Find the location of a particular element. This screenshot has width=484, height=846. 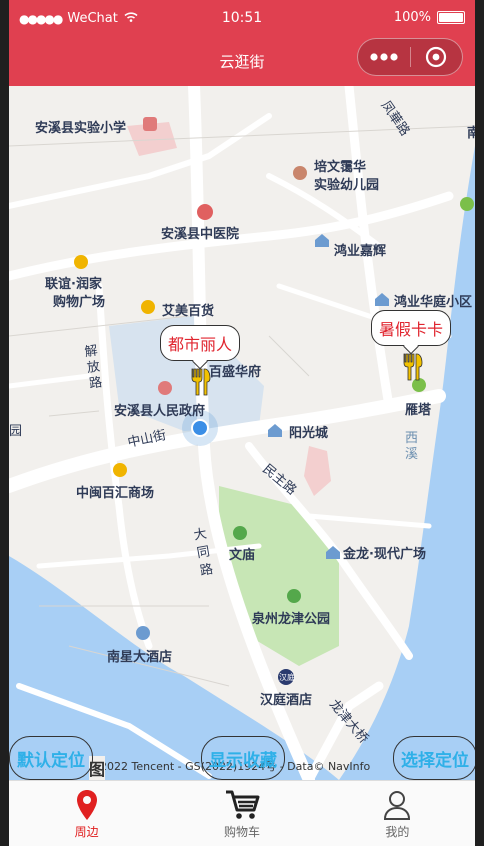

poi-label: 购物广场 is located at coordinates (79, 302).